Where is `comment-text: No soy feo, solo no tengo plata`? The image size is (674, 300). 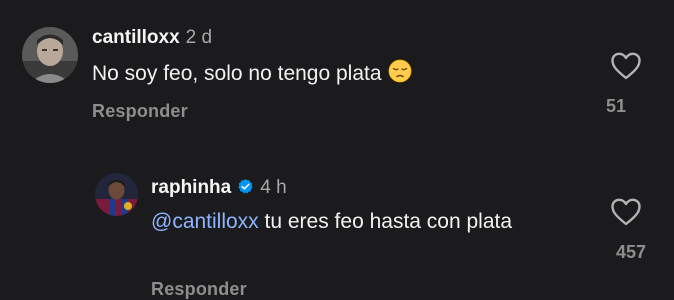
comment-text: No soy feo, solo no tengo plata is located at coordinates (252, 73).